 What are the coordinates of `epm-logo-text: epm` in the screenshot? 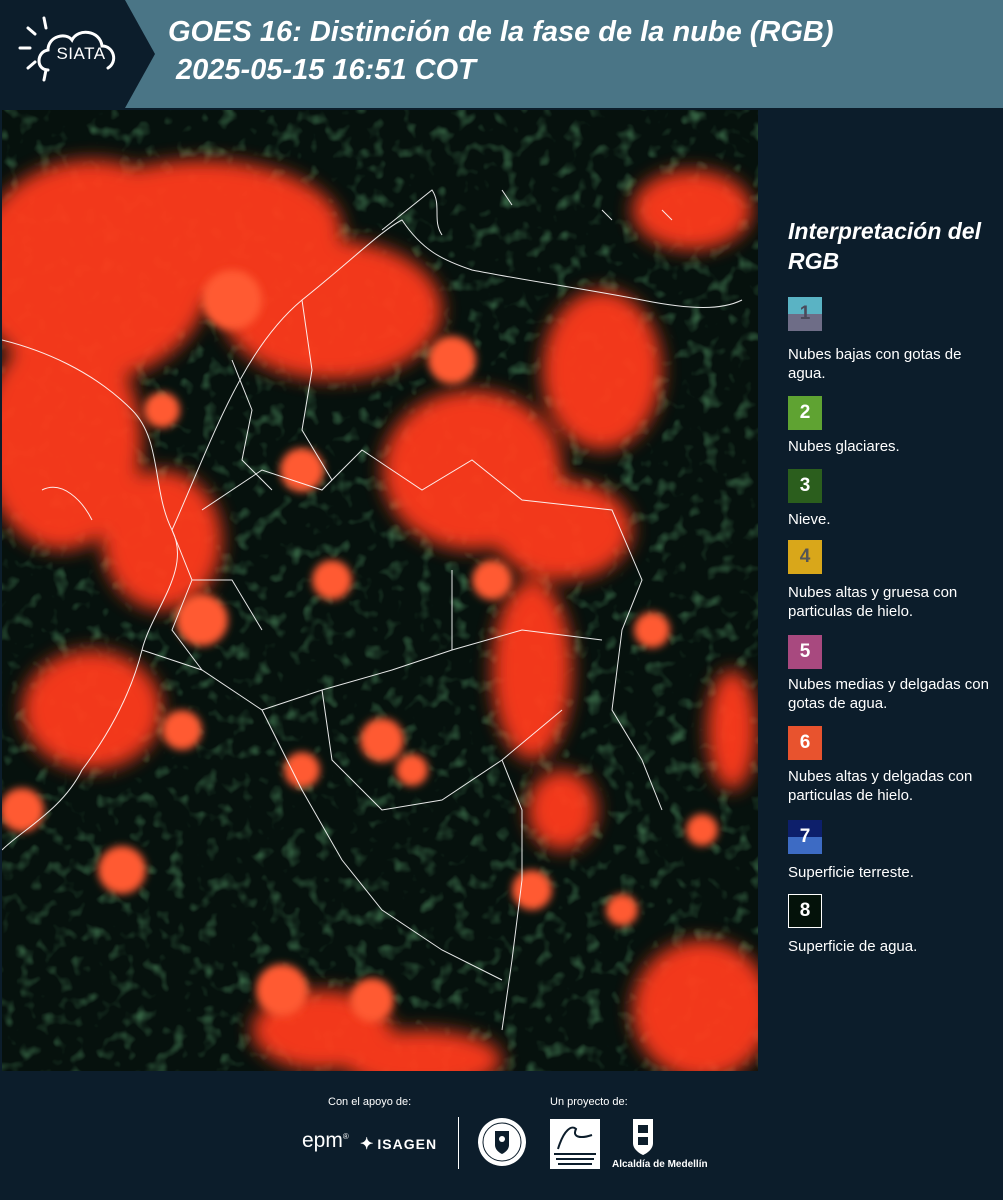 It's located at (322, 1140).